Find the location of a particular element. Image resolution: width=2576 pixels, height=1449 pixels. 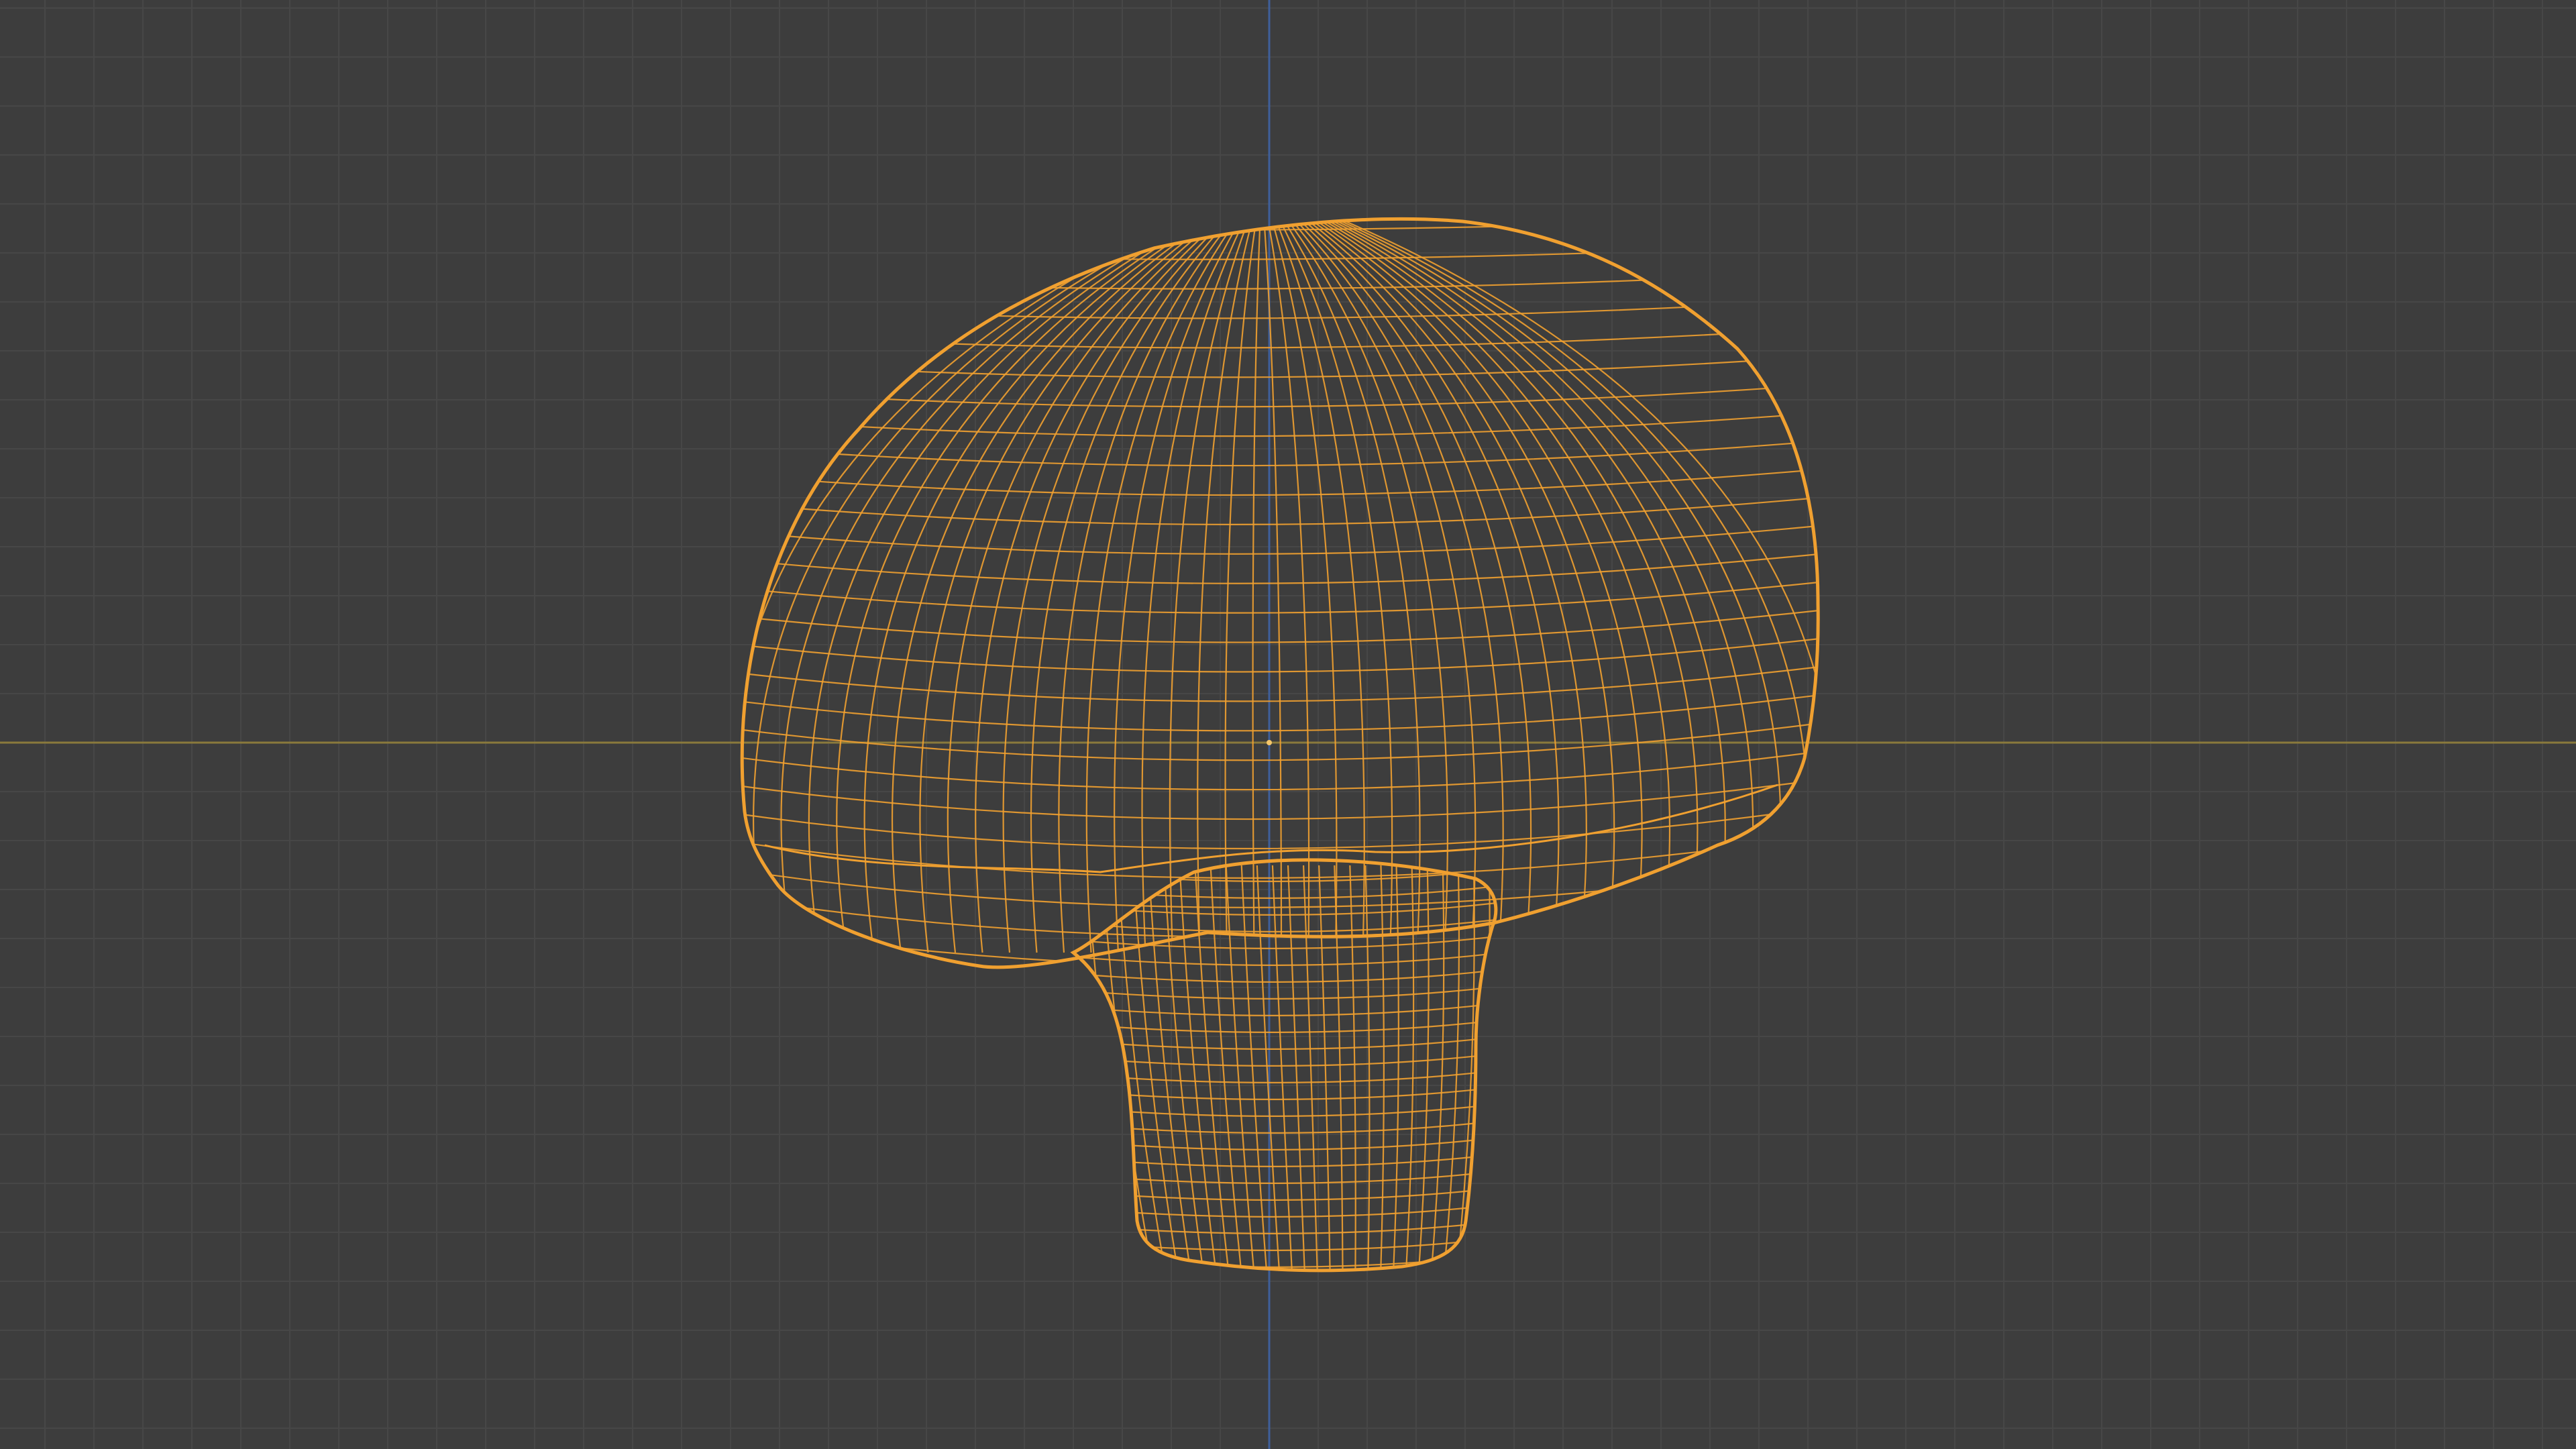

object-origin-point is located at coordinates (1269, 742).